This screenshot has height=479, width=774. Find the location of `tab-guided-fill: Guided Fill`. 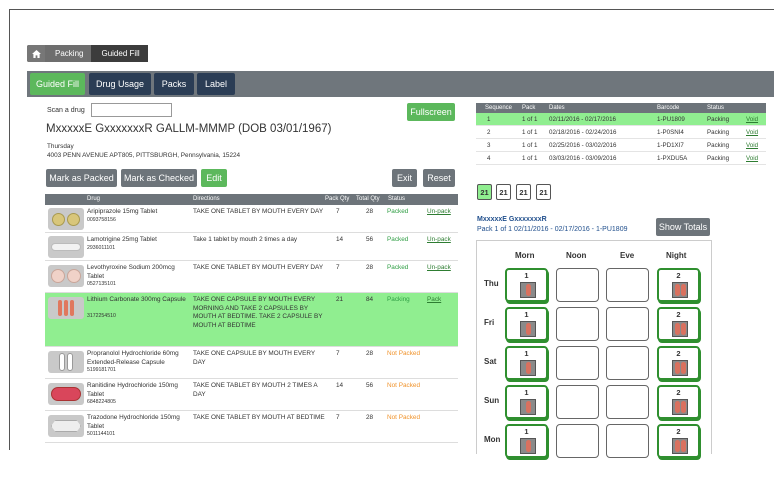

tab-guided-fill: Guided Fill is located at coordinates (57, 84).